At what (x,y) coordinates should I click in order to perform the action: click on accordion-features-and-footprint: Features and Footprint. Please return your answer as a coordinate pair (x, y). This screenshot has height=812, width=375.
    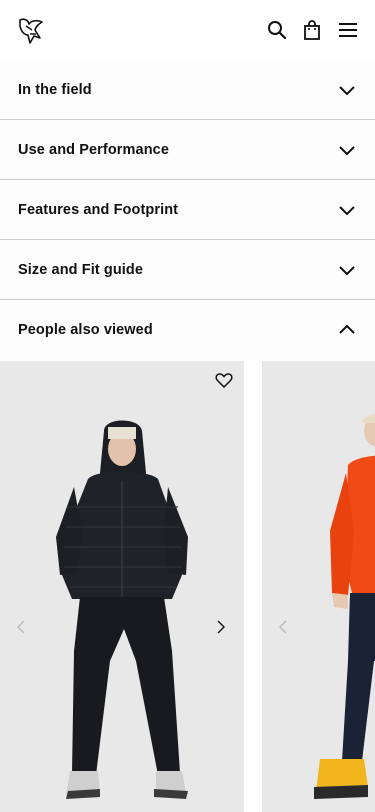
    Looking at the image, I should click on (187, 210).